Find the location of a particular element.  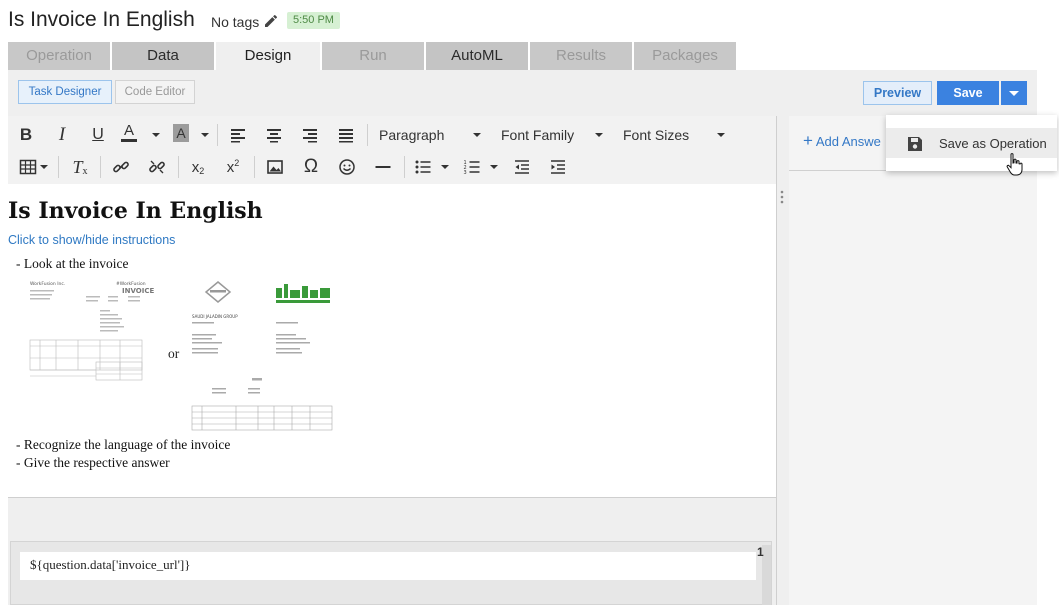

add-answer-label: Add Answe is located at coordinates (848, 141).